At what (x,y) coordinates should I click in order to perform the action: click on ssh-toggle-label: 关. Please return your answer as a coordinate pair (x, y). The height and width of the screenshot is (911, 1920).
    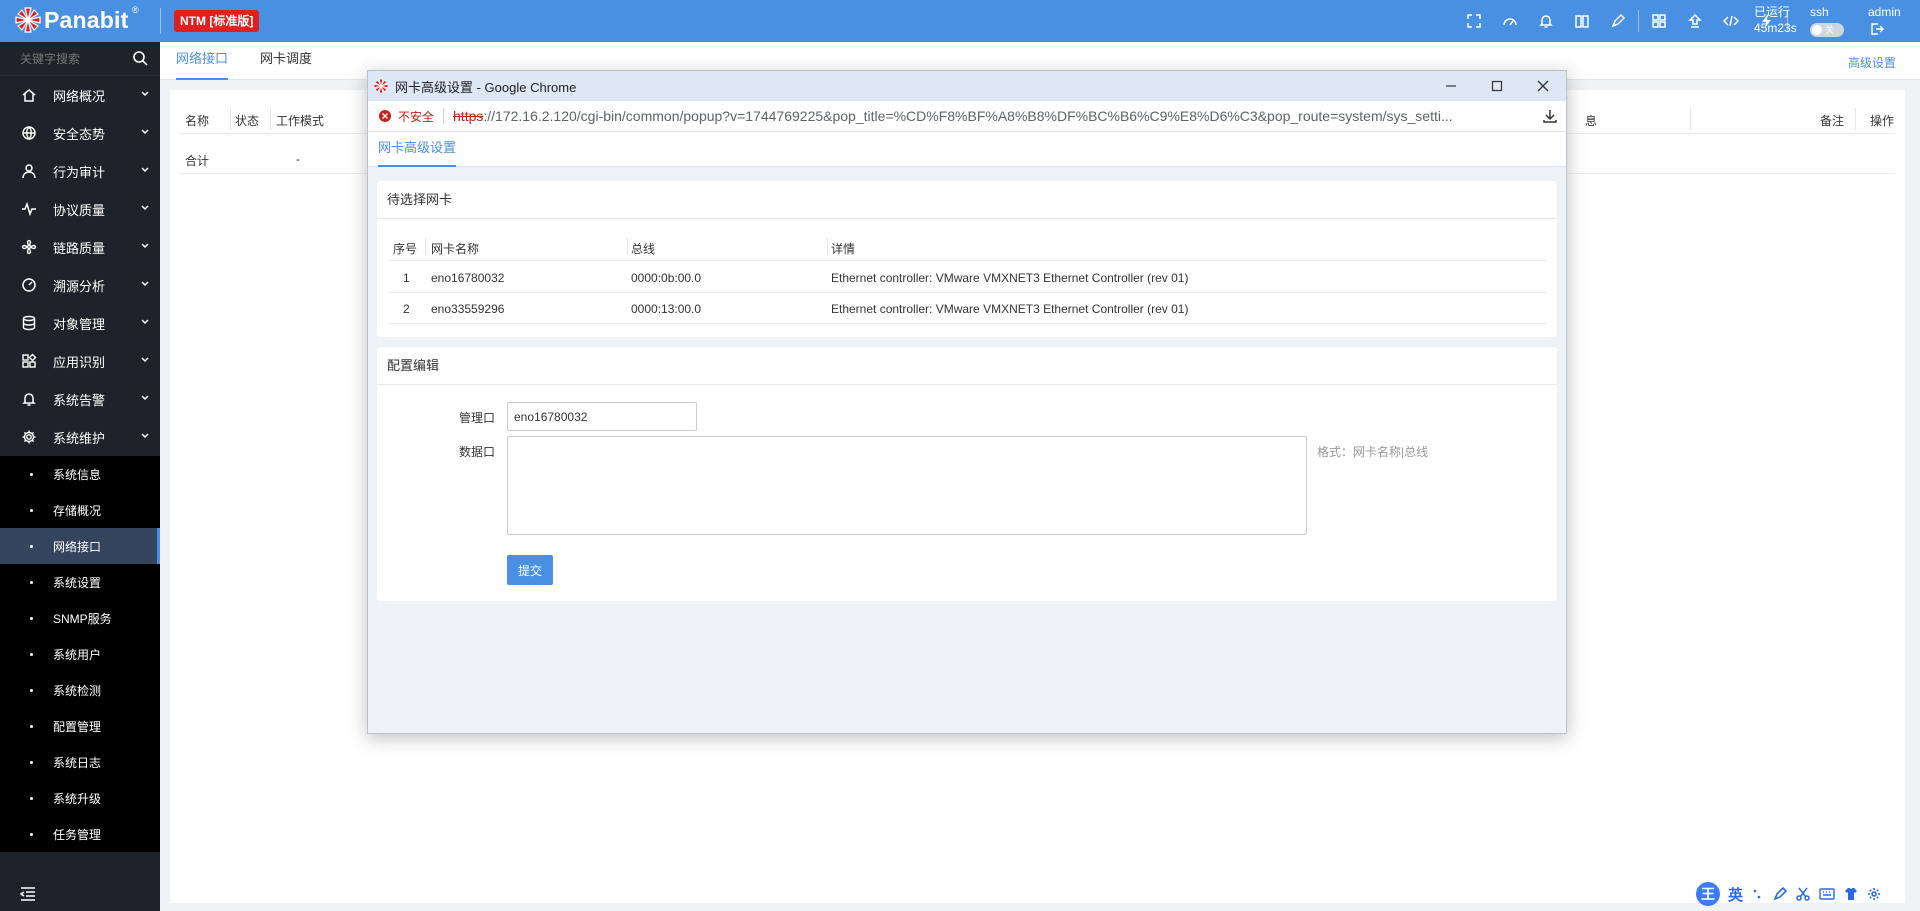
    Looking at the image, I should click on (1830, 30).